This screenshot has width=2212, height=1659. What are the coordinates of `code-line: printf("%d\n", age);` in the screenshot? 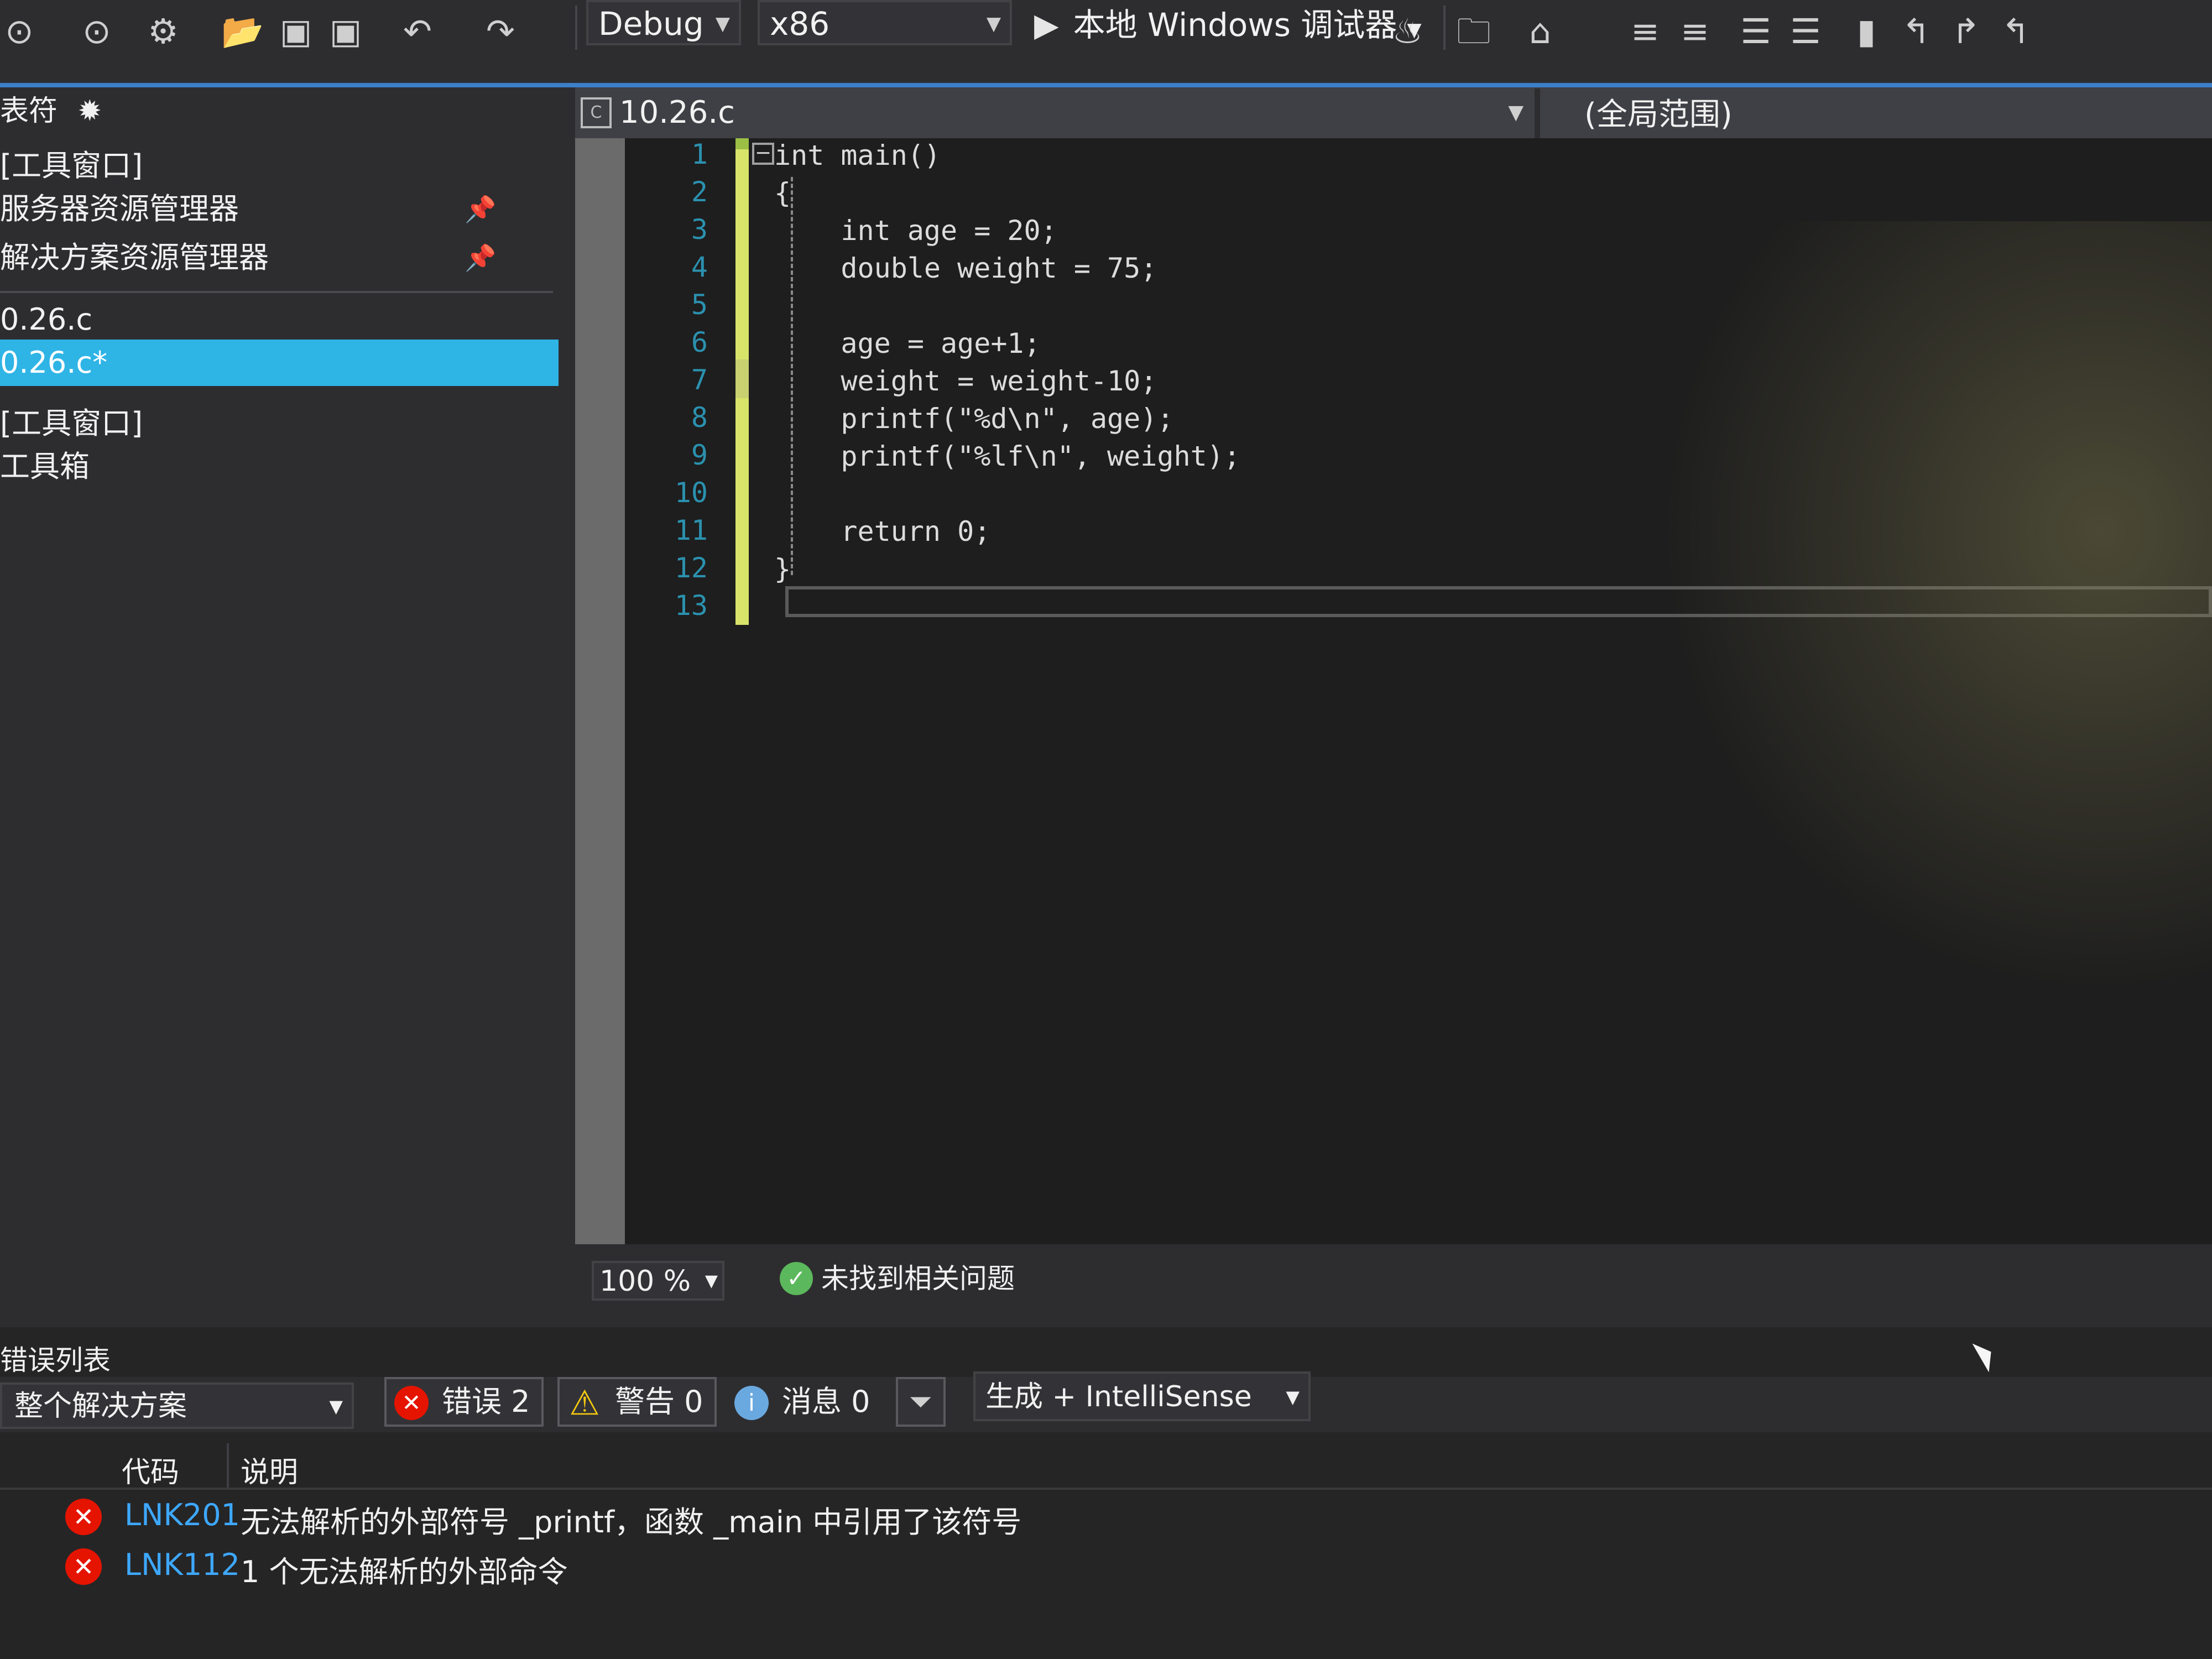 It's located at (974, 419).